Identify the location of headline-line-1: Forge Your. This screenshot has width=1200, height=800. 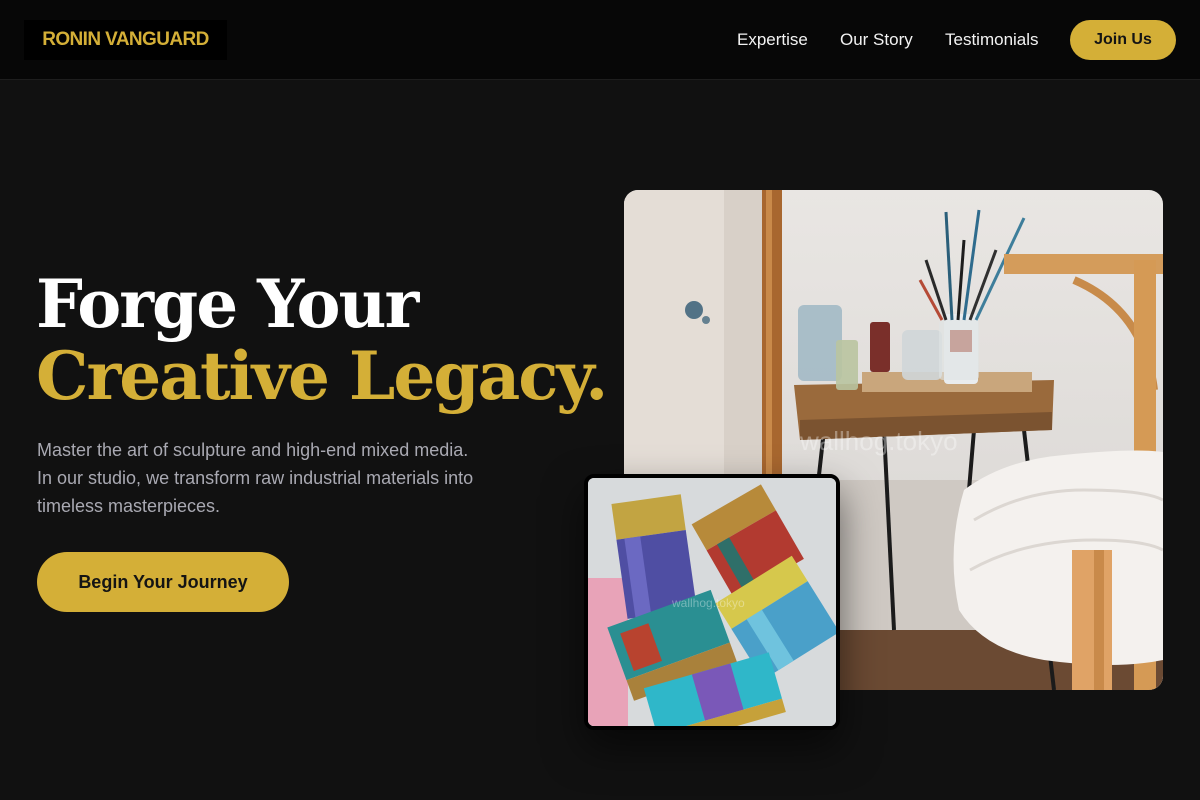
(227, 304).